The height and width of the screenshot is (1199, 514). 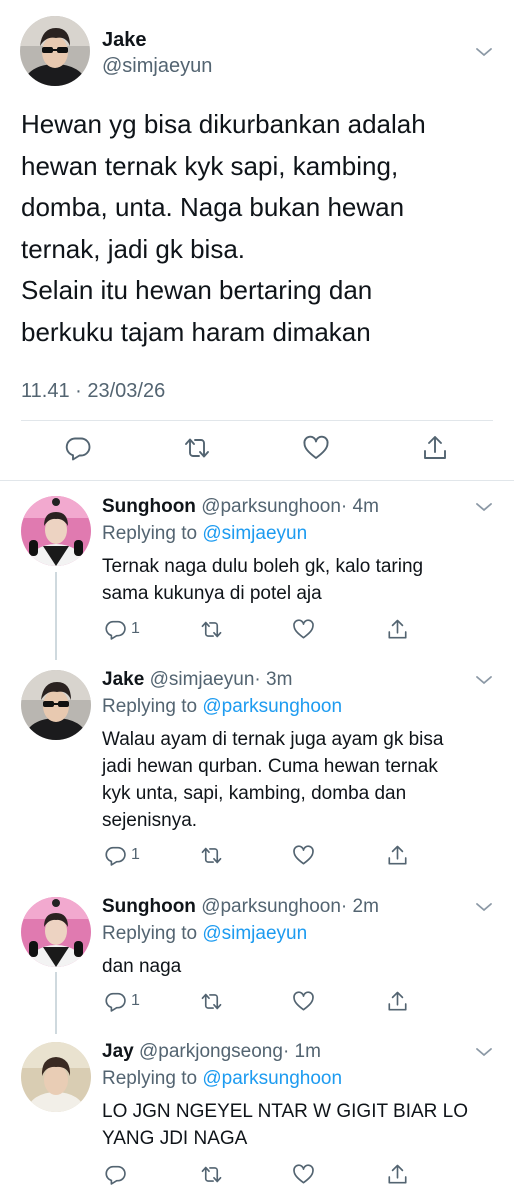 I want to click on reply-header: Sunghoon @parksunghoon· 2m, so click(x=240, y=907).